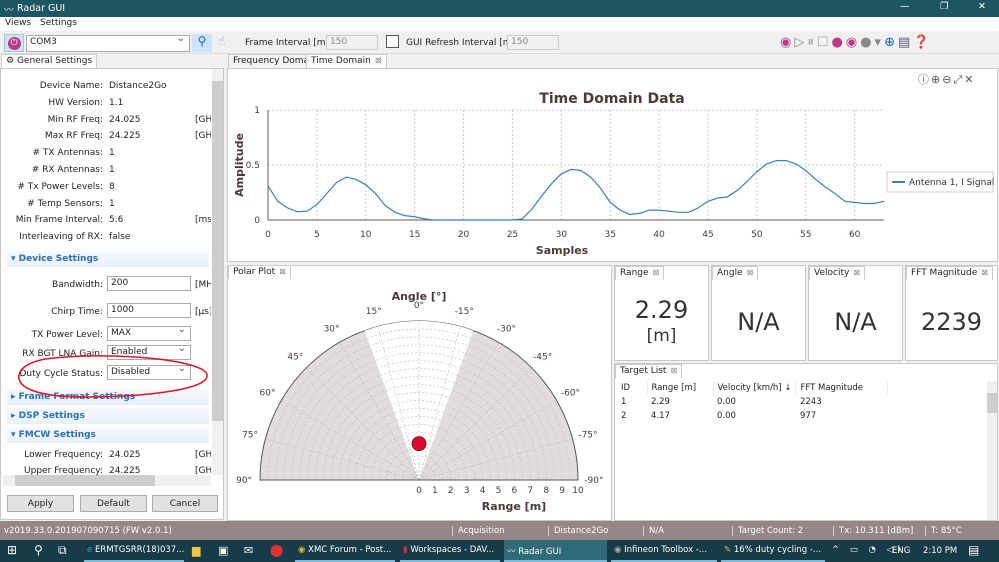 This screenshot has height=562, width=999. I want to click on search-icon: ⚲, so click(38, 550).